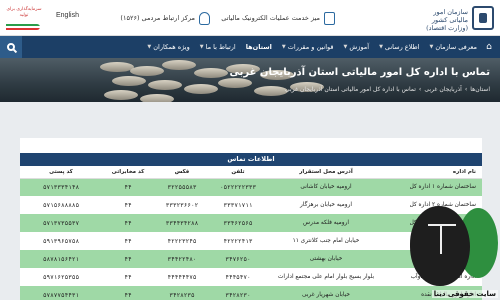 This screenshot has height=300, width=500. I want to click on nav-item-news: اطلاع رسانی ▼, so click(399, 47).